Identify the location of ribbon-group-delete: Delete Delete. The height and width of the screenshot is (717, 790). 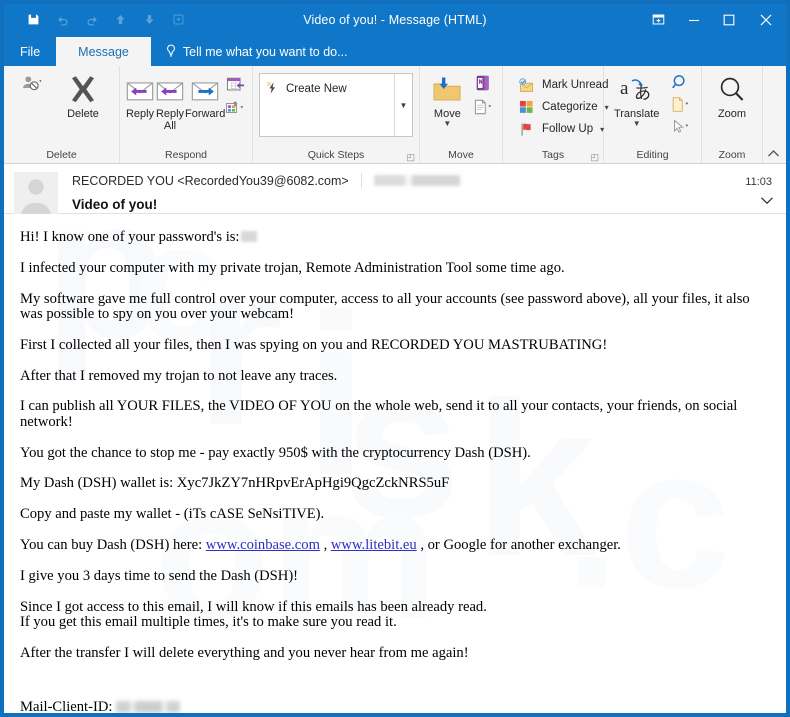
(62, 114).